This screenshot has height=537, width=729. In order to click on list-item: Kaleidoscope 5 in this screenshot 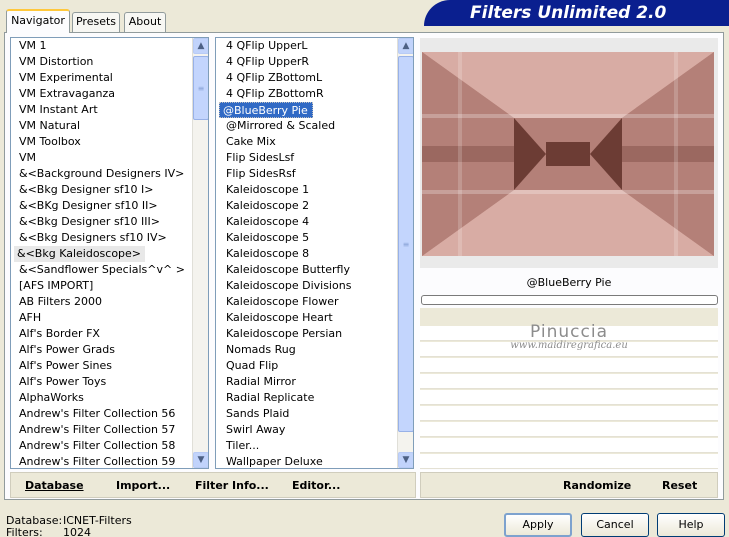, I will do `click(264, 238)`.